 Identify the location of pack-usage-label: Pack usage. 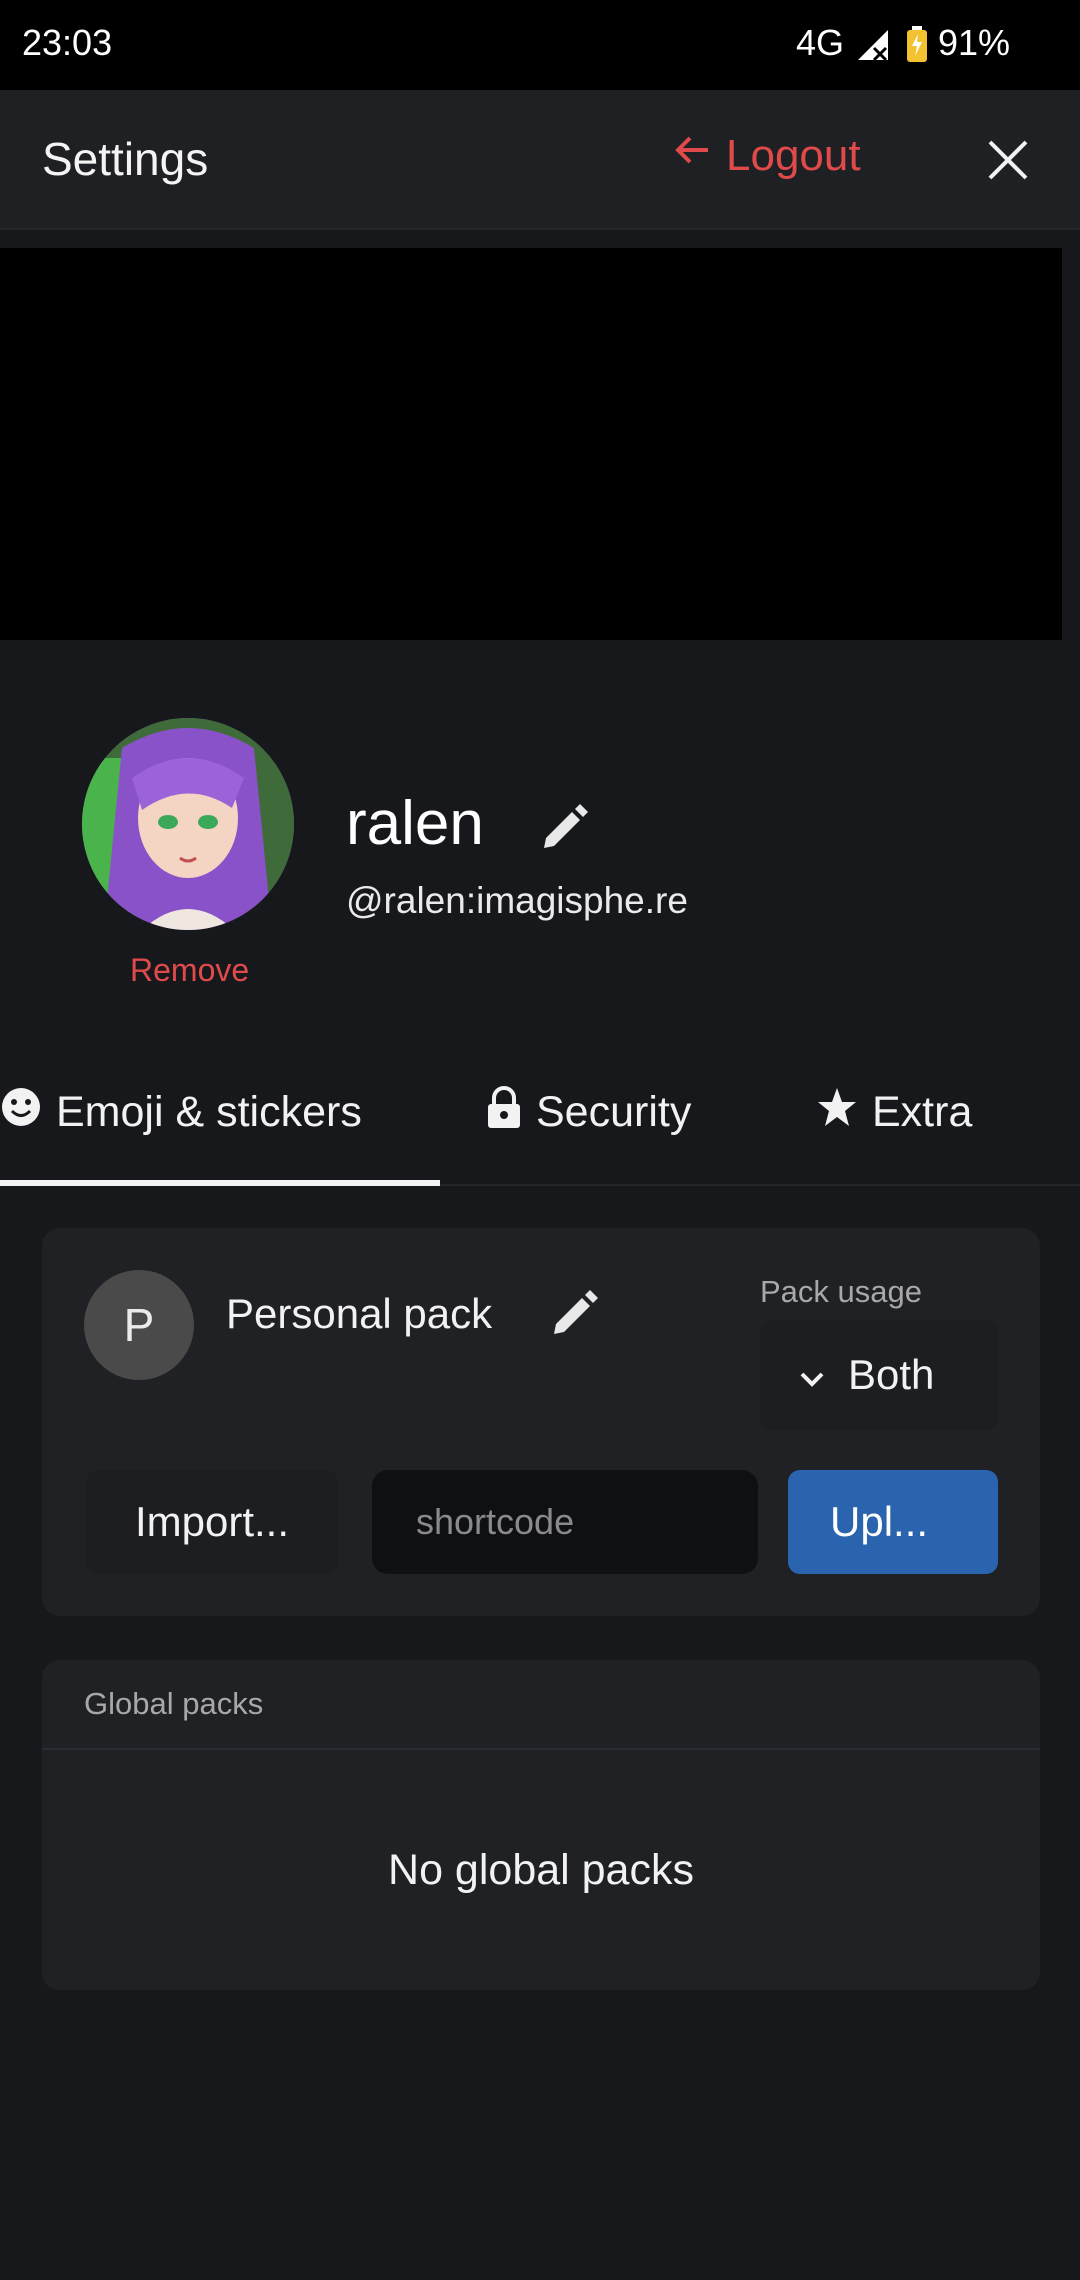
(841, 1291).